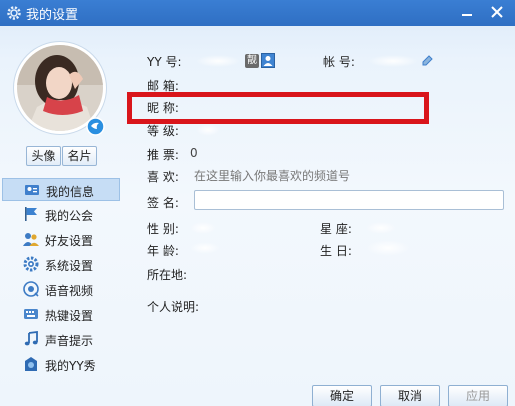  What do you see at coordinates (257, 13) in the screenshot?
I see `title-bar: 我的设置` at bounding box center [257, 13].